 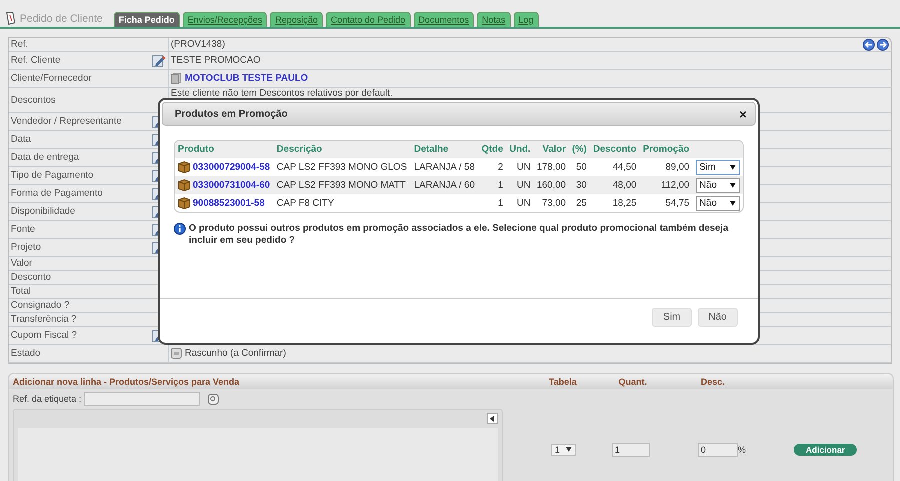 I want to click on field-label: Data, so click(x=21, y=139).